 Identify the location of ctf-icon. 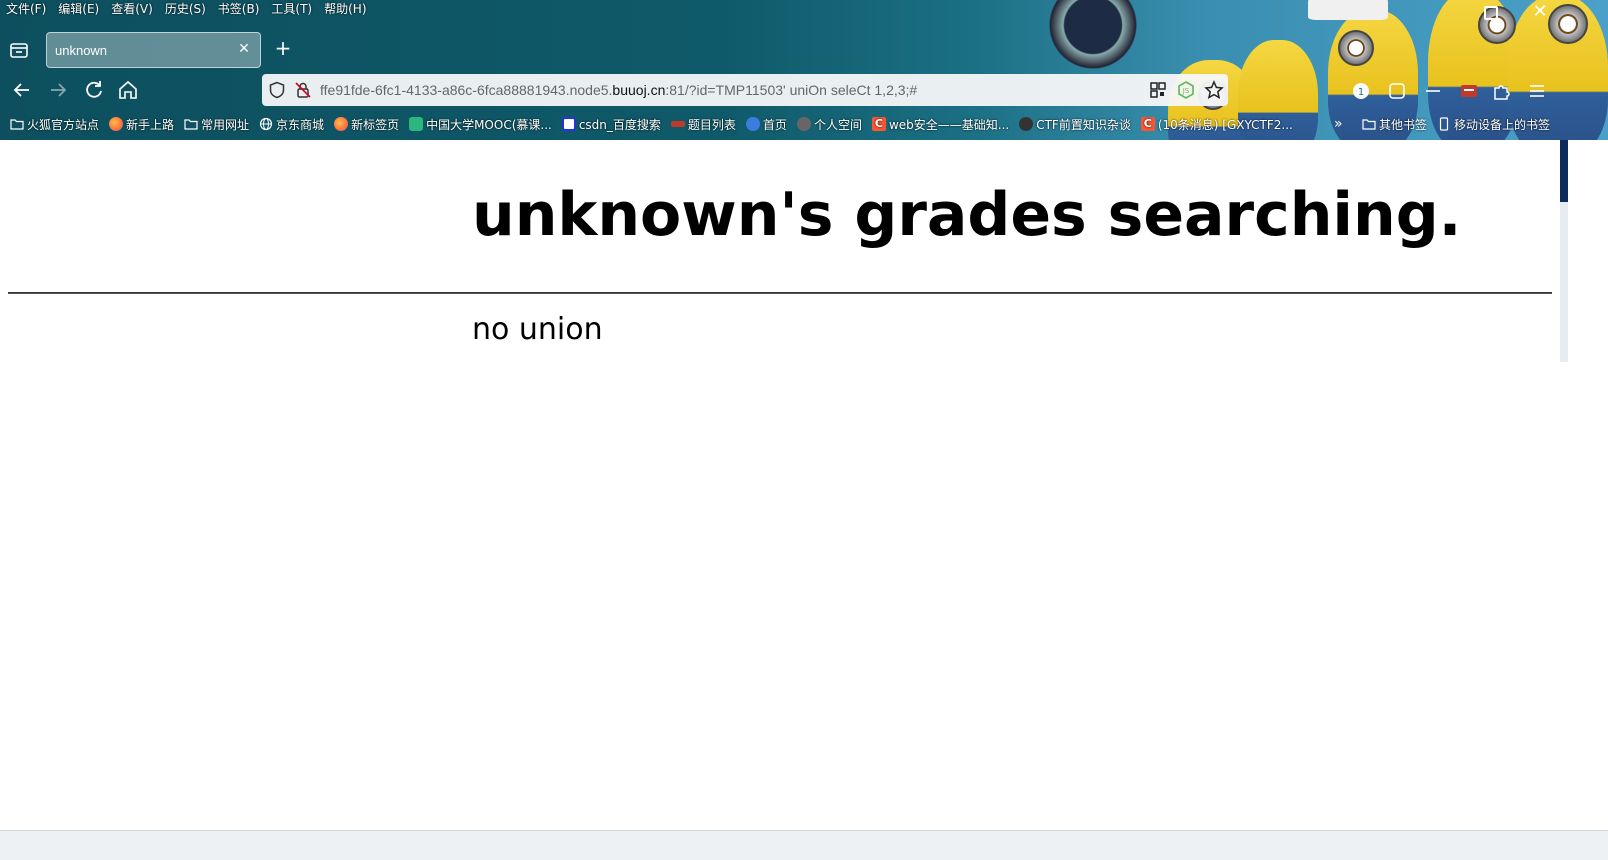
(677, 124).